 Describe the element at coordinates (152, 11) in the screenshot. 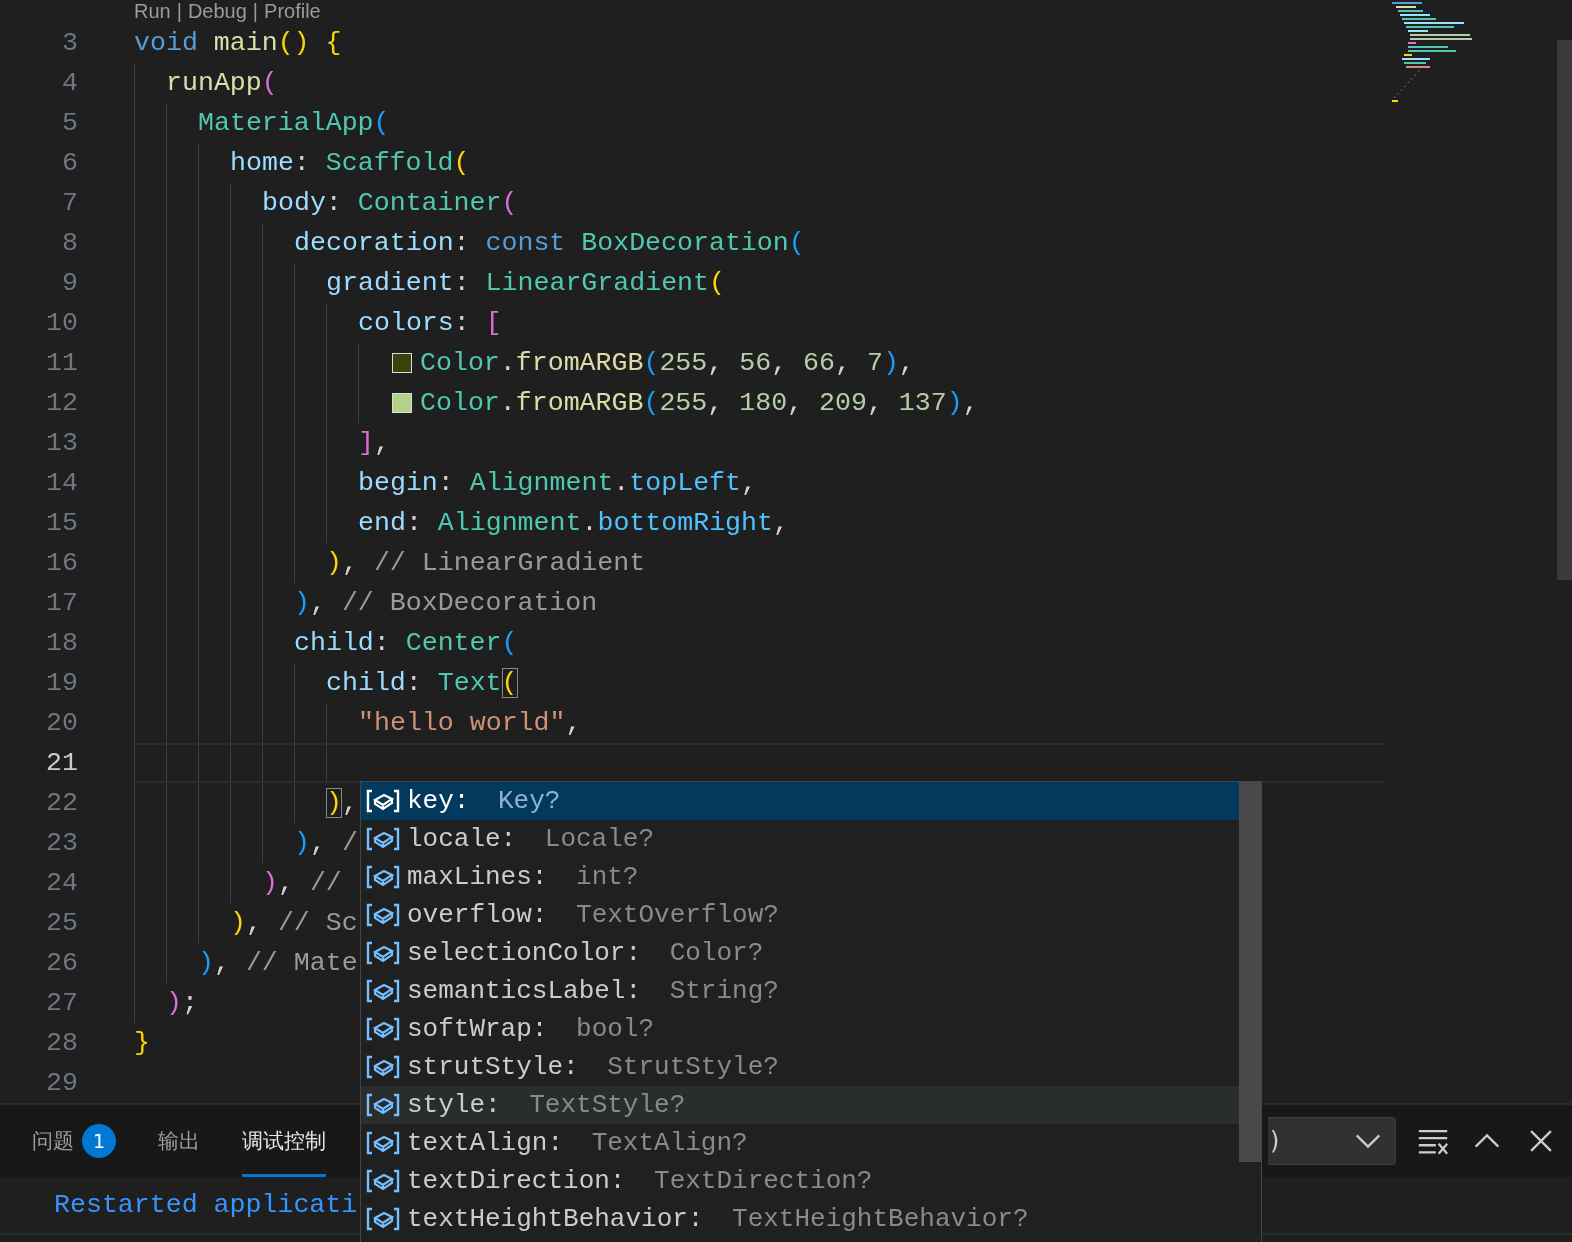

I see `codelens-link: Run` at that location.